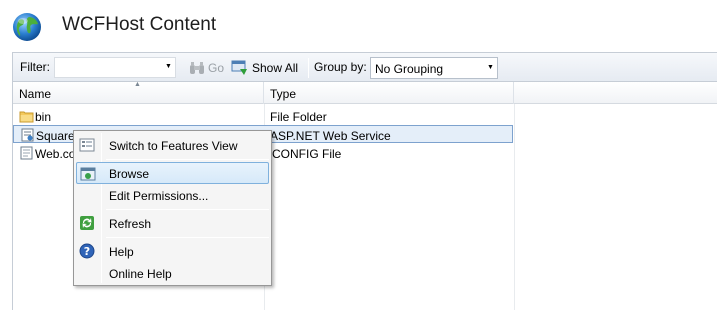 The image size is (717, 310). Describe the element at coordinates (87, 223) in the screenshot. I see `refresh-icon` at that location.